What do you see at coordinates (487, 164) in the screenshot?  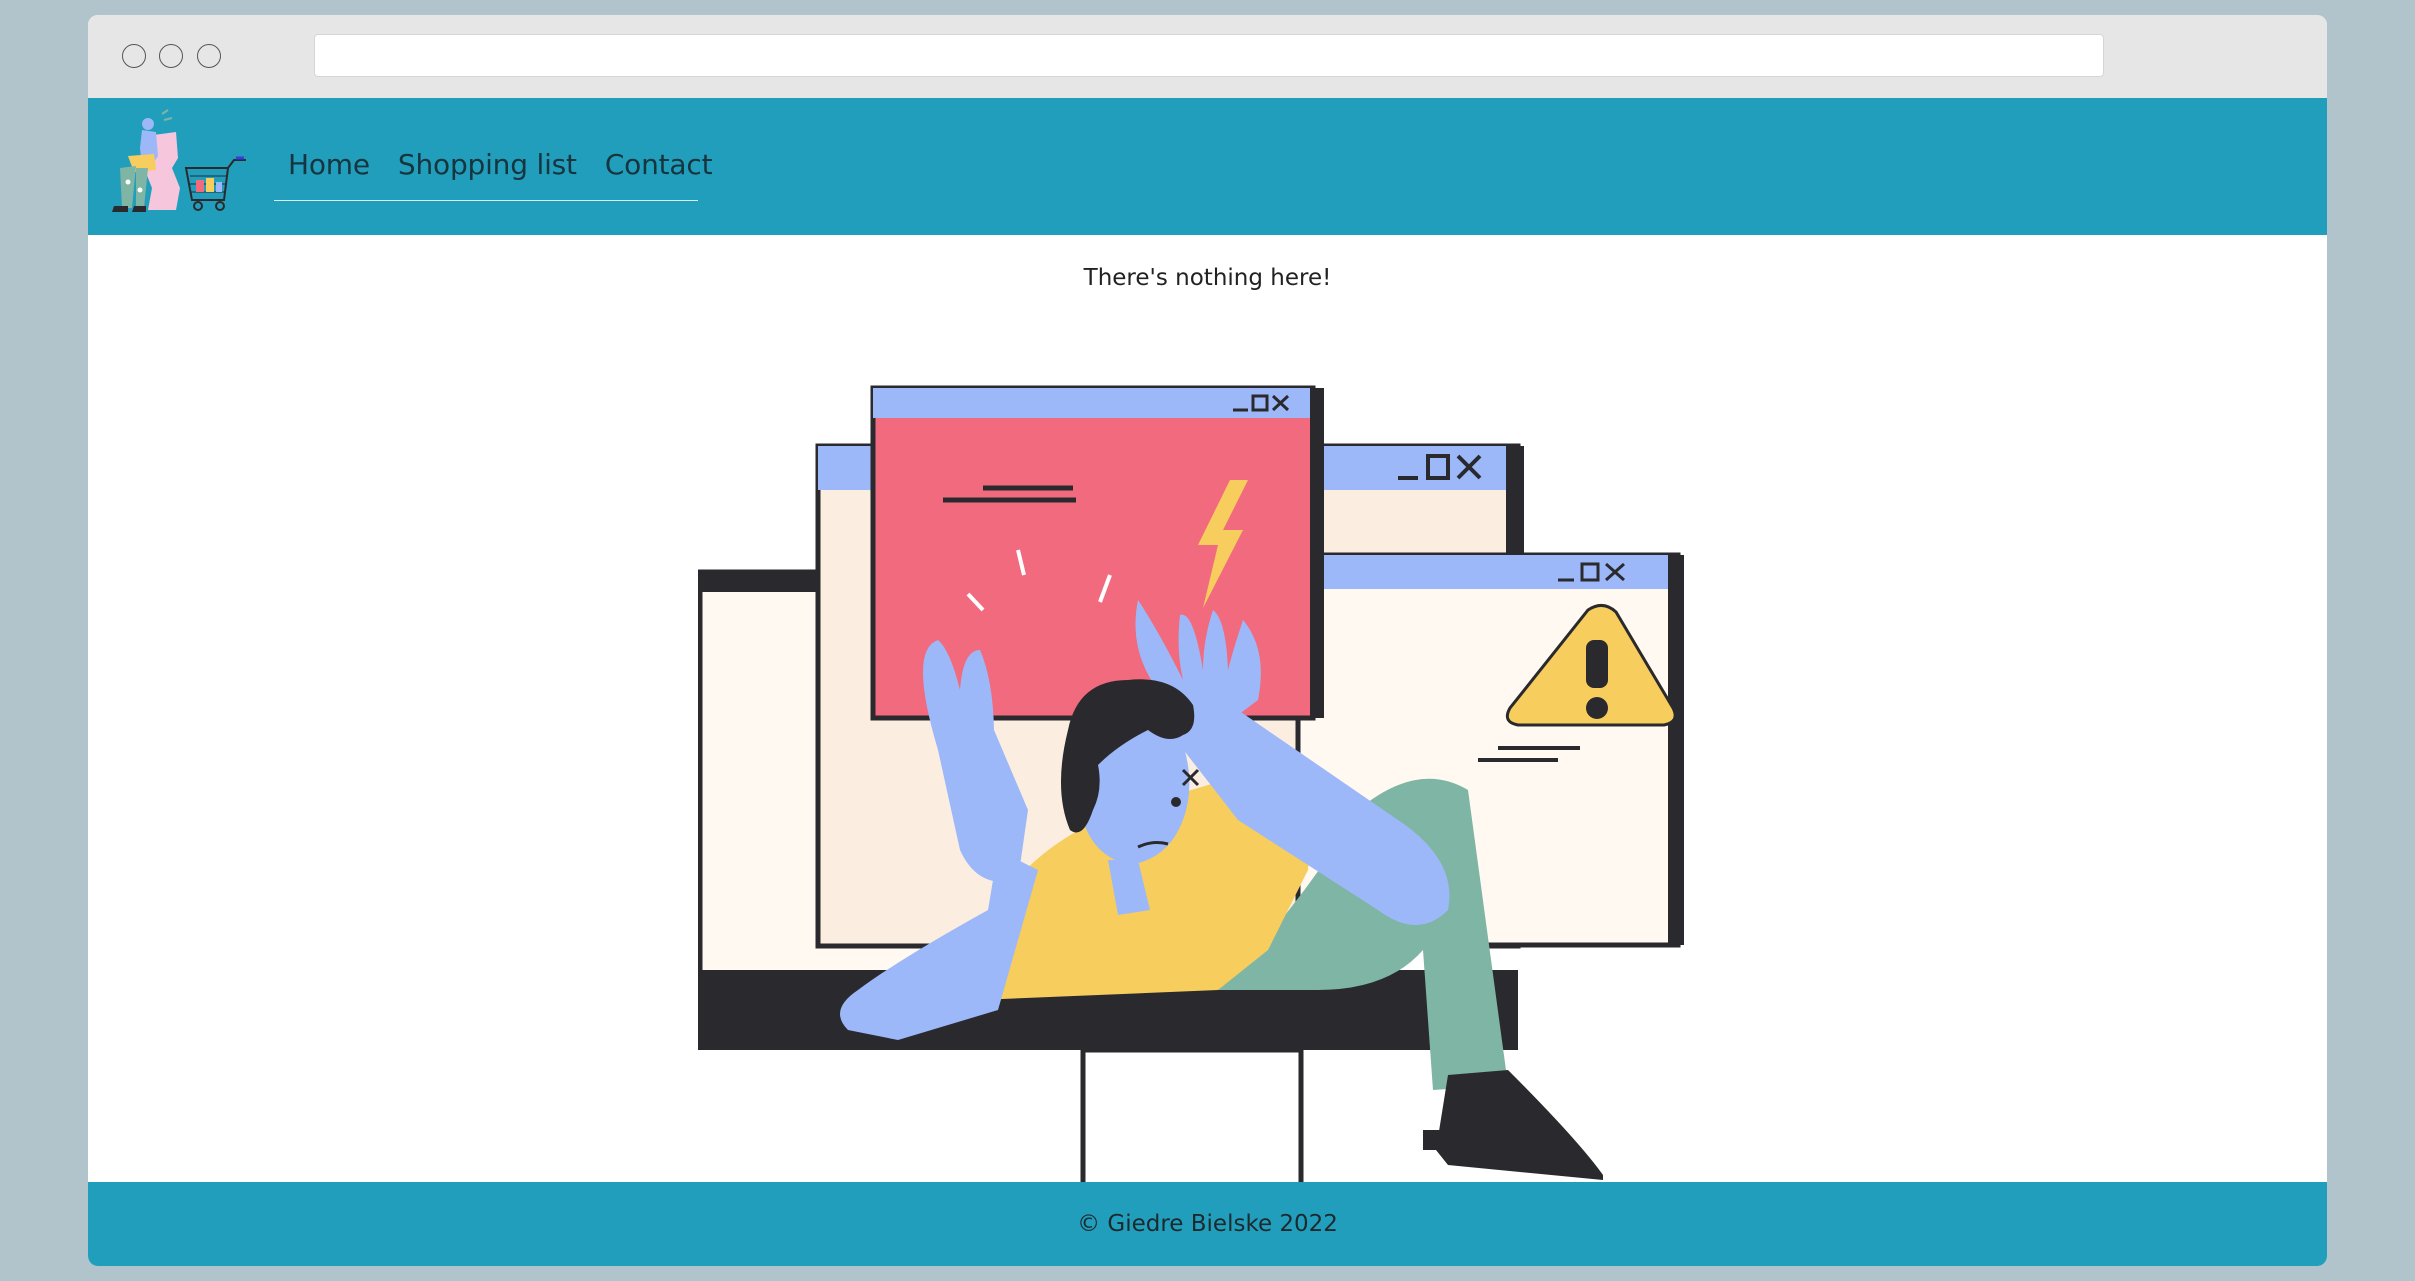 I see `nav-link-shopping-list: Shopping list` at bounding box center [487, 164].